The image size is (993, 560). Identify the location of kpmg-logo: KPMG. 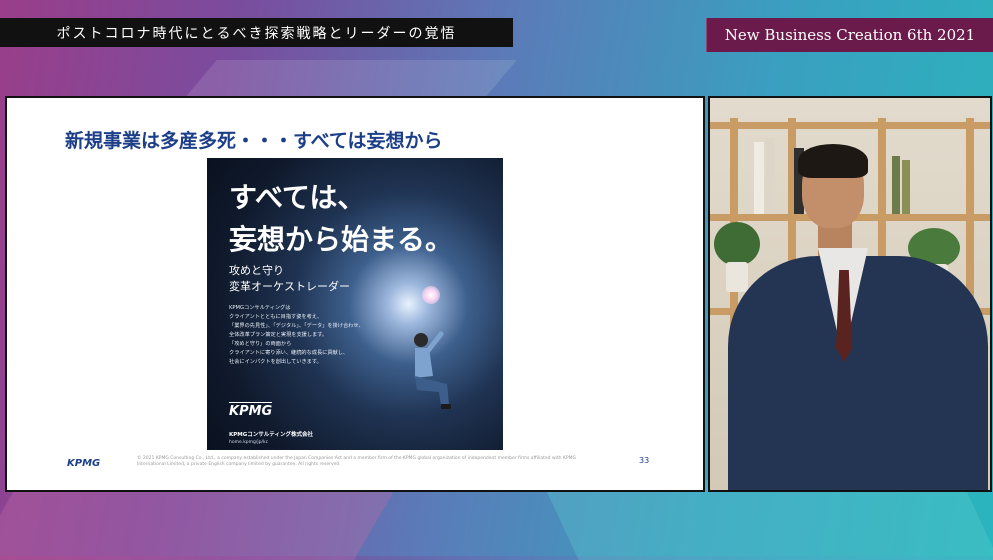
(251, 410).